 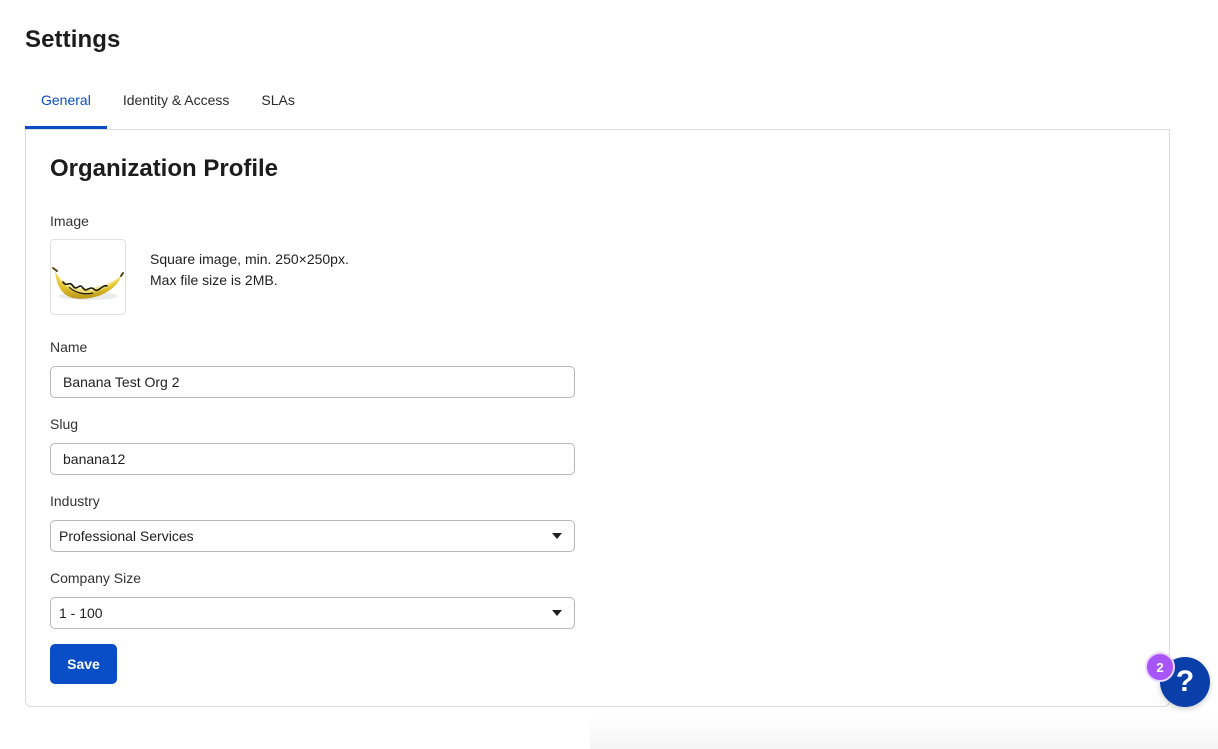 I want to click on question-mark-icon: ?, so click(x=1185, y=681).